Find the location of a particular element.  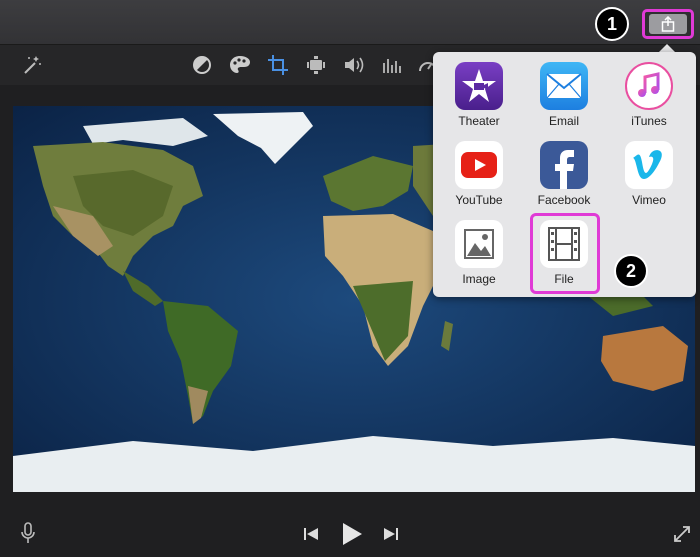

share-label-email: Email is located at coordinates (563, 121).